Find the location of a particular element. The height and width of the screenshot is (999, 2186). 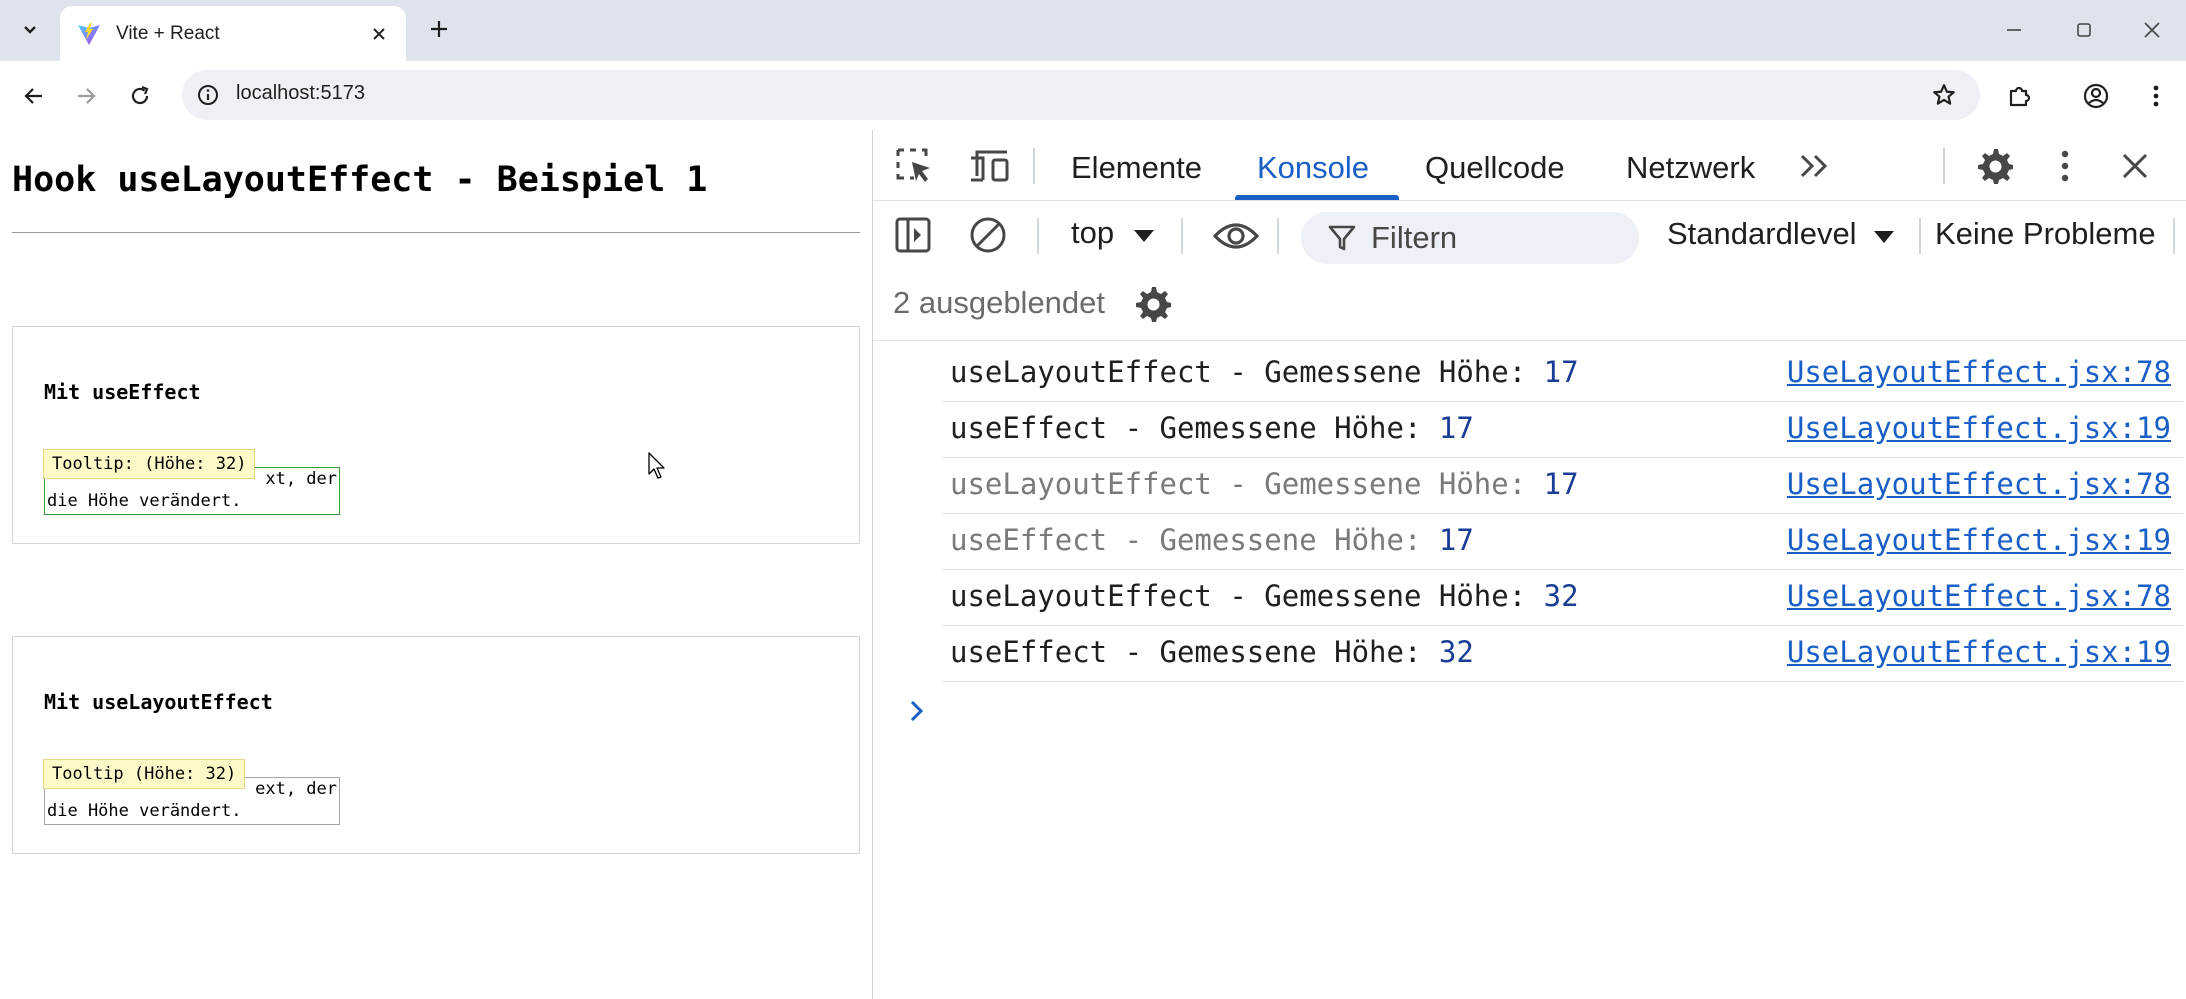

card-title: Mit useEffect is located at coordinates (122, 392).